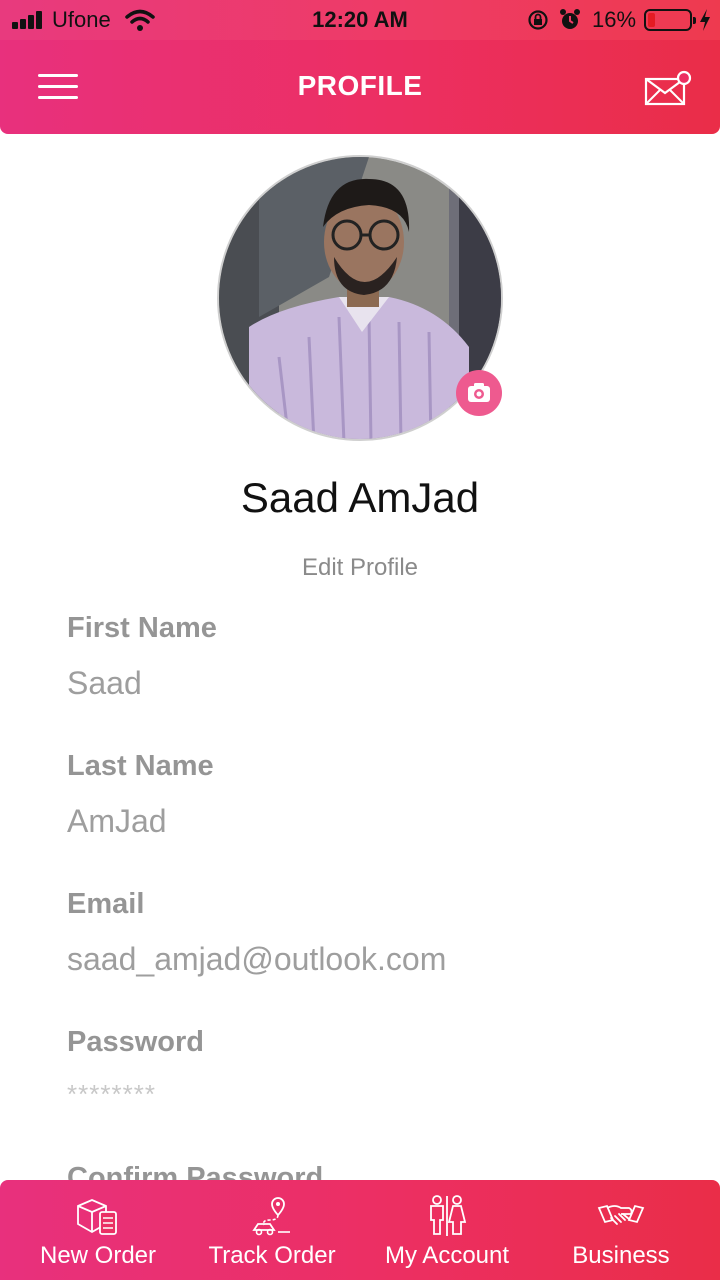 The image size is (720, 1280). Describe the element at coordinates (448, 1215) in the screenshot. I see `users-icon` at that location.